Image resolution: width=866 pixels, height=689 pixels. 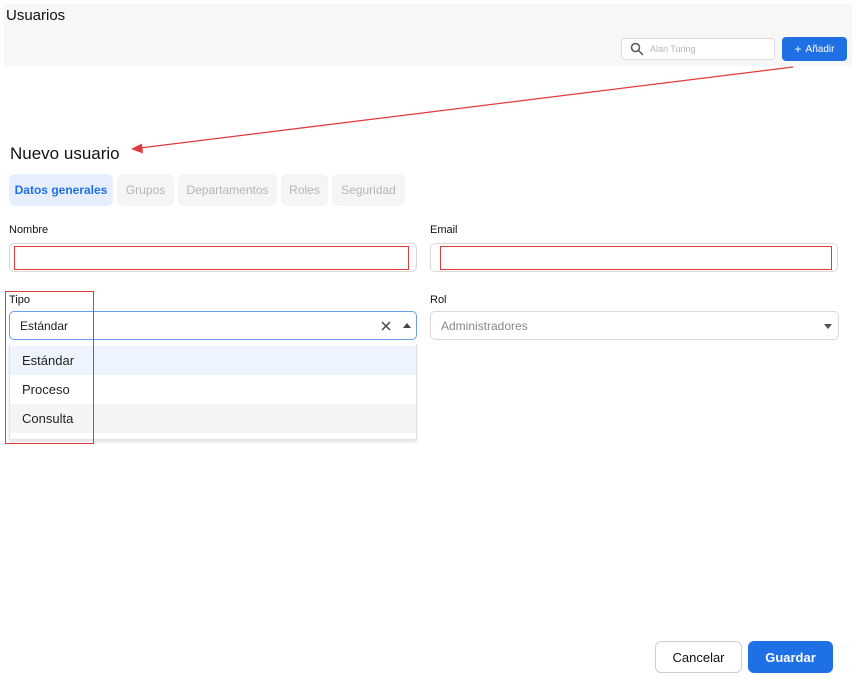 What do you see at coordinates (709, 49) in the screenshot?
I see `search-input` at bounding box center [709, 49].